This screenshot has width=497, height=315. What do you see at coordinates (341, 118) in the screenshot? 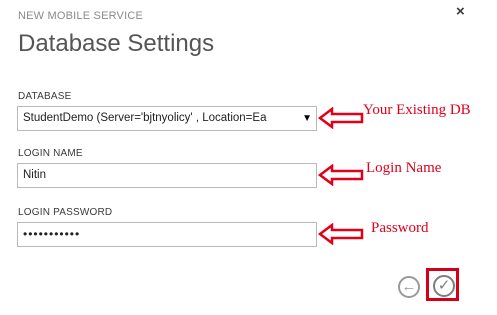
I see `annotation-arrow-database` at bounding box center [341, 118].